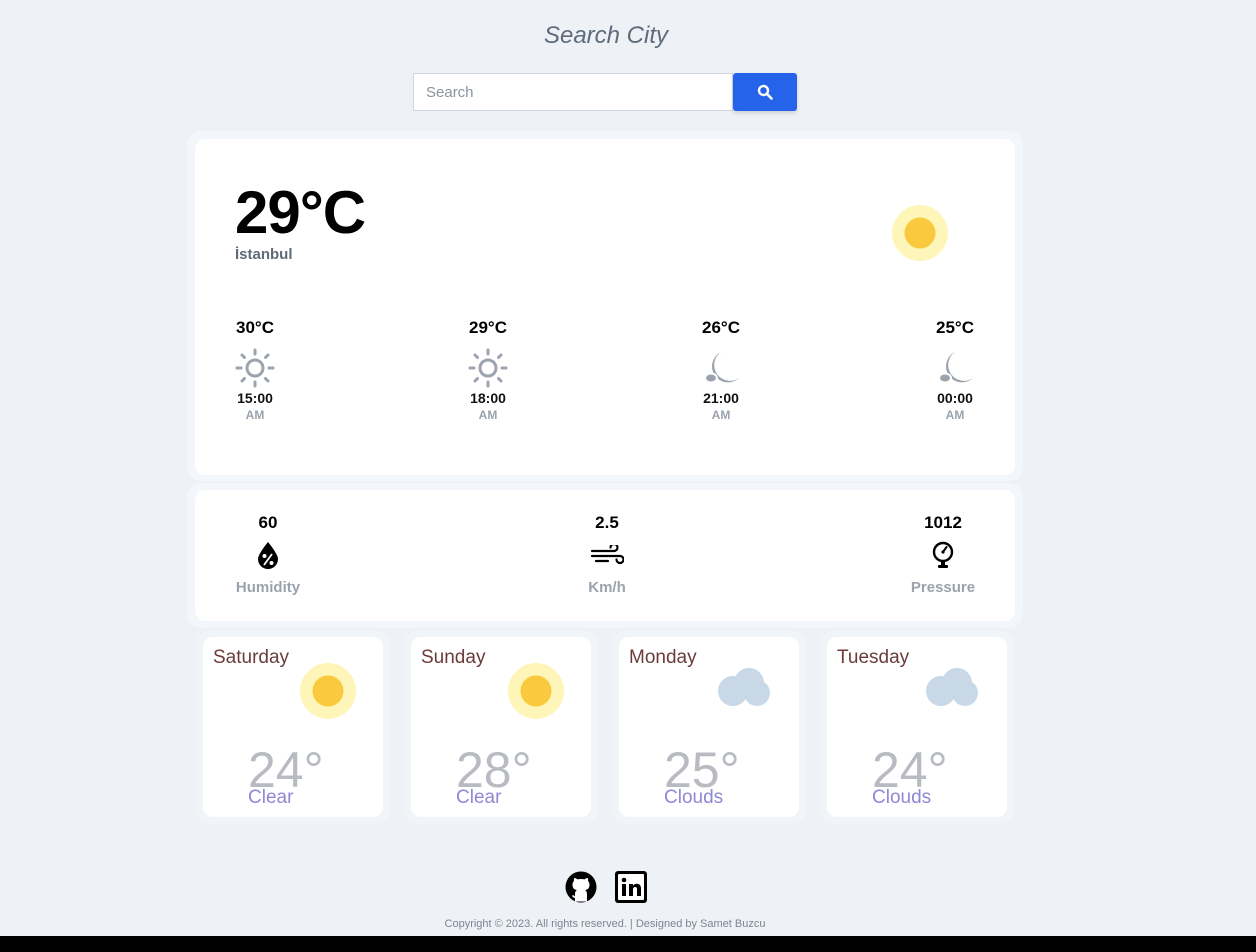 This screenshot has width=1256, height=952. What do you see at coordinates (300, 212) in the screenshot?
I see `current-temperature: 29°C` at bounding box center [300, 212].